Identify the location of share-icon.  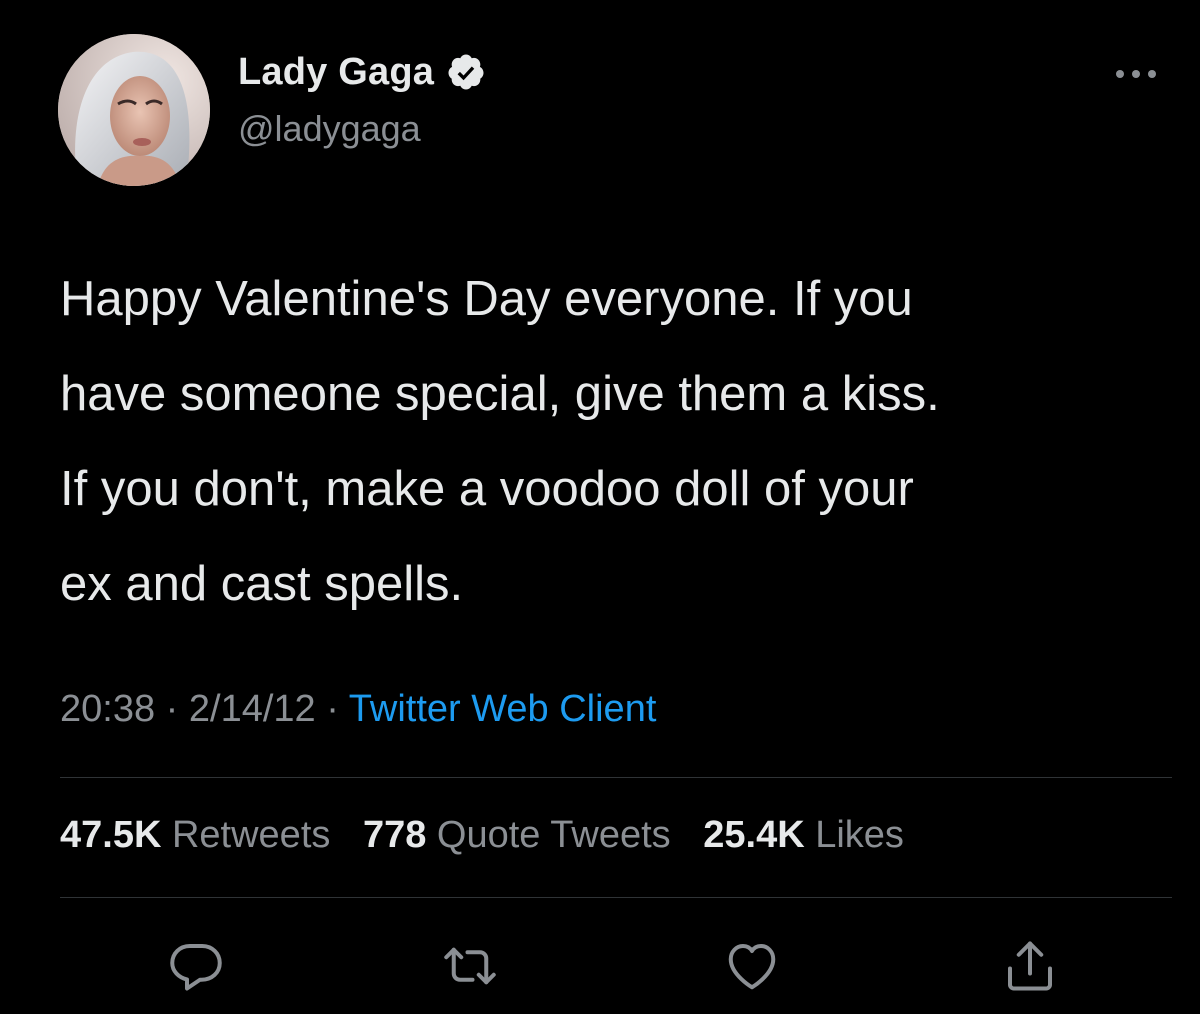
(1030, 966).